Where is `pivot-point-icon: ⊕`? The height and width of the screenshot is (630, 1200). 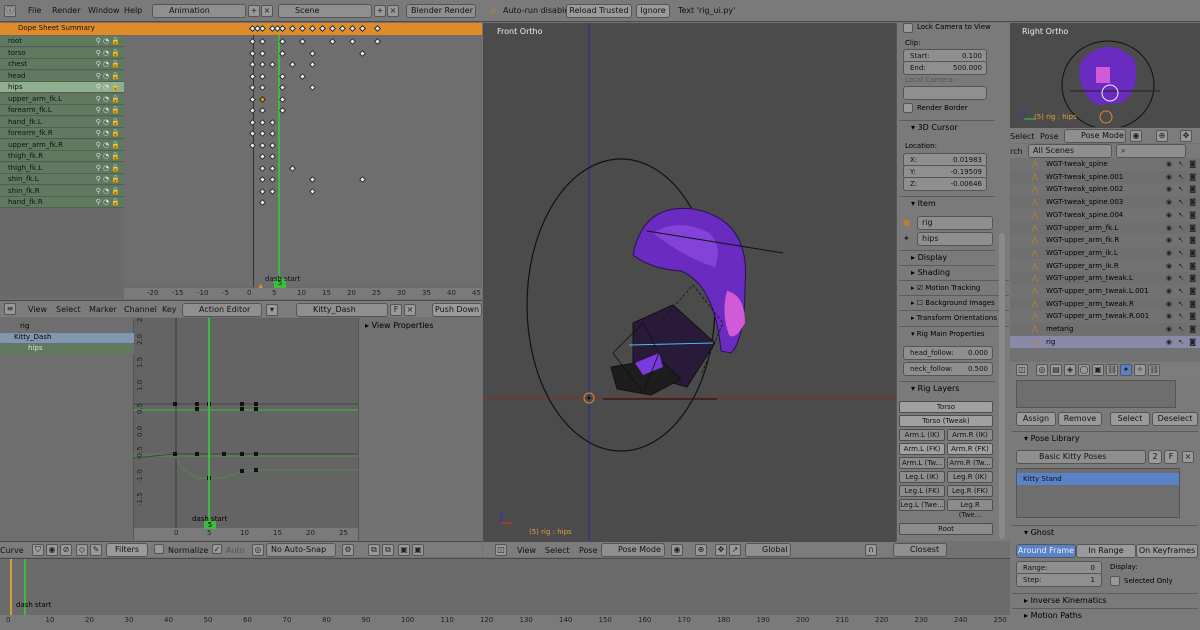 pivot-point-icon: ⊕ is located at coordinates (701, 550).